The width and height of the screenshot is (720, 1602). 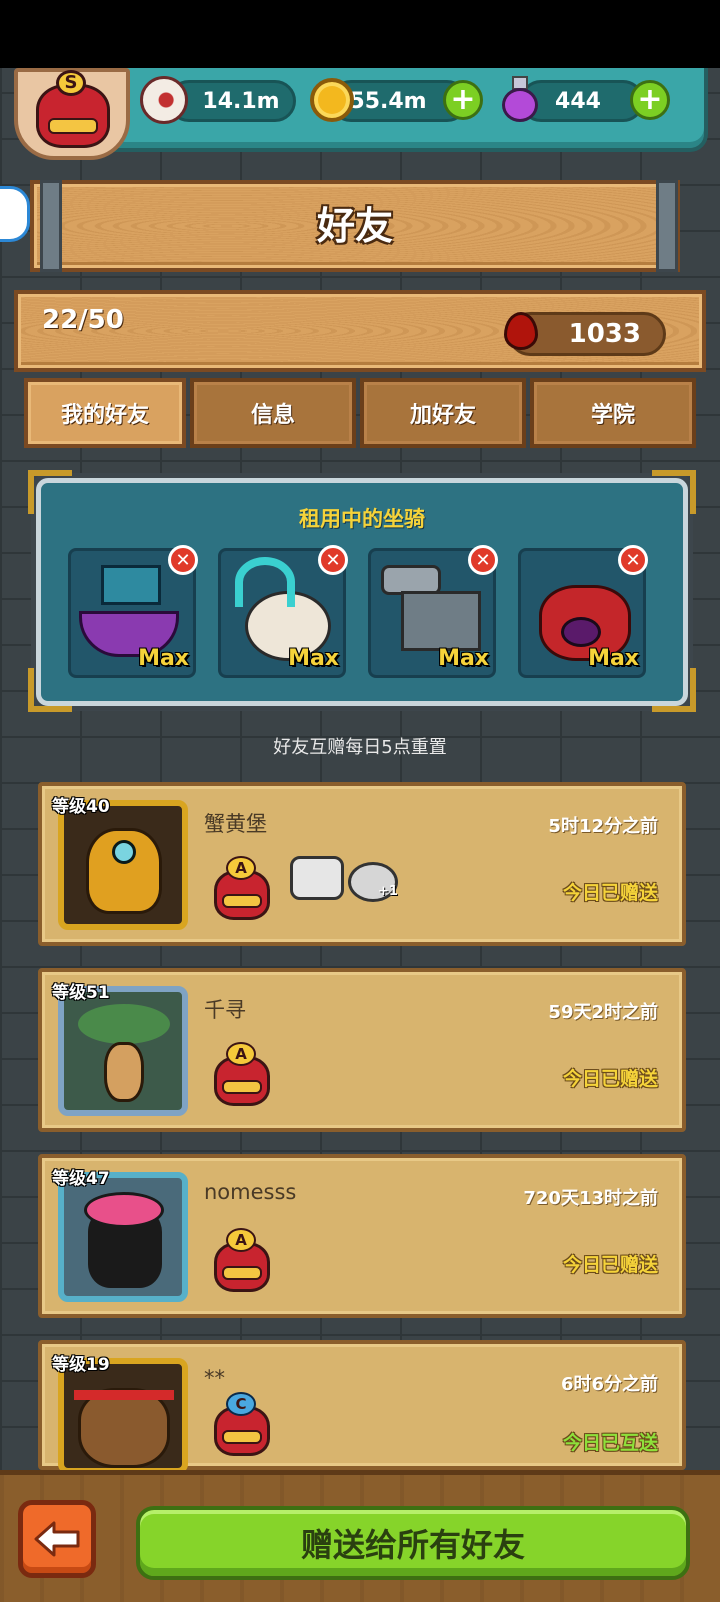 What do you see at coordinates (214, 1378) in the screenshot?
I see `friend-name: **` at bounding box center [214, 1378].